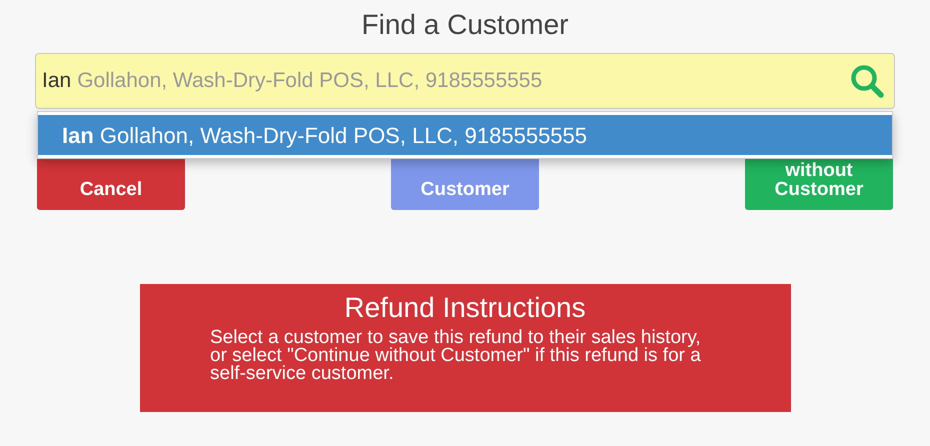 Image resolution: width=930 pixels, height=446 pixels. Describe the element at coordinates (867, 81) in the screenshot. I see `search-icon` at that location.